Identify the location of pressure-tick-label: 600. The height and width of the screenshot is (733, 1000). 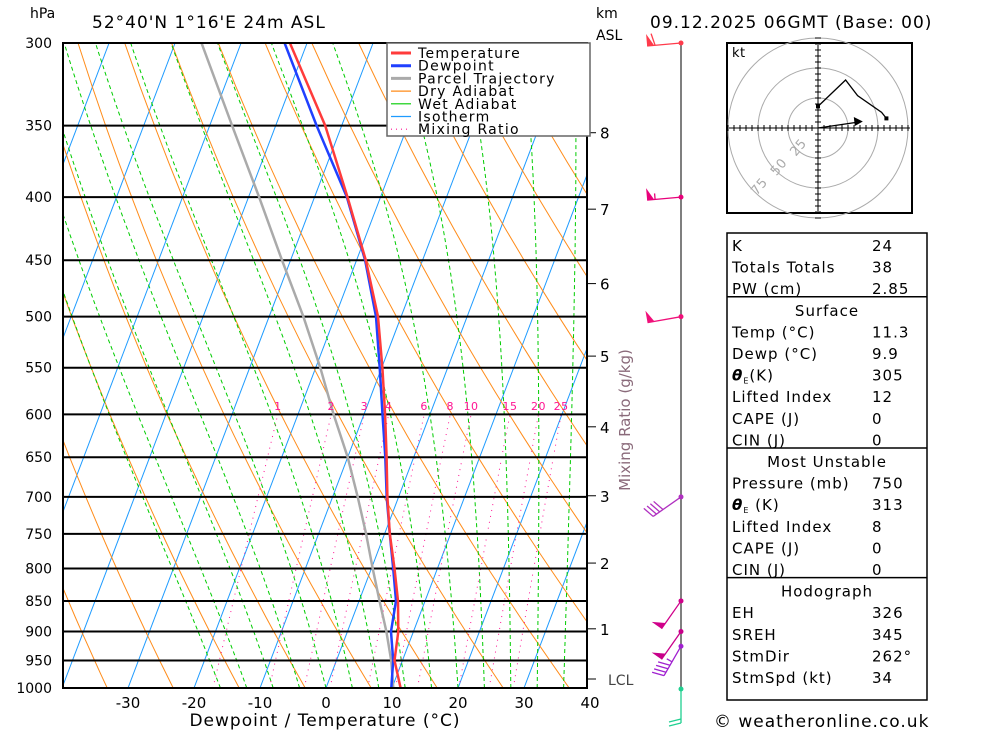
(38, 415).